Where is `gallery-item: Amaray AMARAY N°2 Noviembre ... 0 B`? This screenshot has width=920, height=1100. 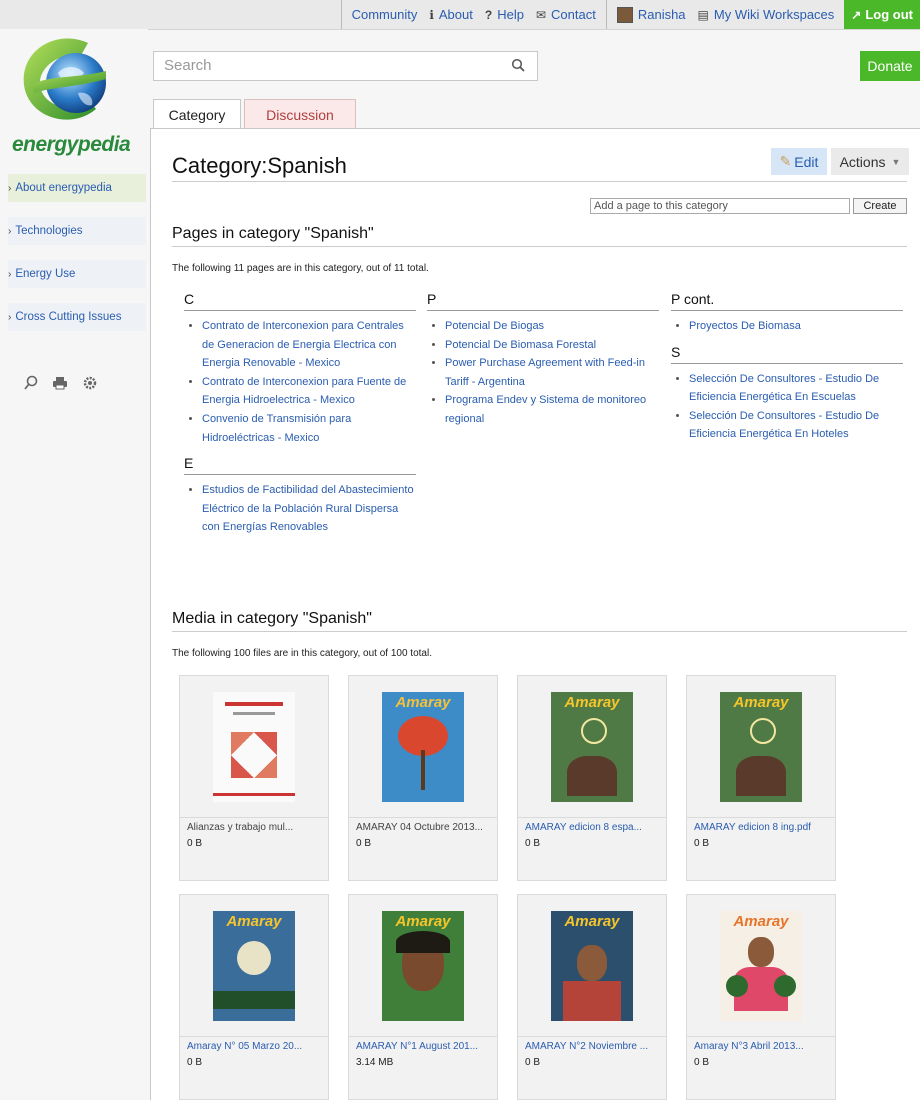
gallery-item: Amaray AMARAY N°2 Noviembre ... 0 B is located at coordinates (592, 997).